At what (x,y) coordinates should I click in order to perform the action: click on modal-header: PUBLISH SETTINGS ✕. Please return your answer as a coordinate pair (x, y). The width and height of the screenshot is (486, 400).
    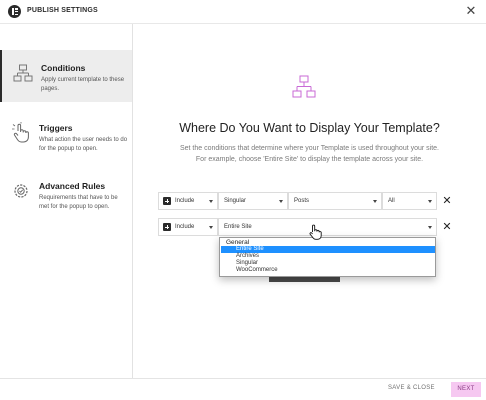
    Looking at the image, I should click on (243, 12).